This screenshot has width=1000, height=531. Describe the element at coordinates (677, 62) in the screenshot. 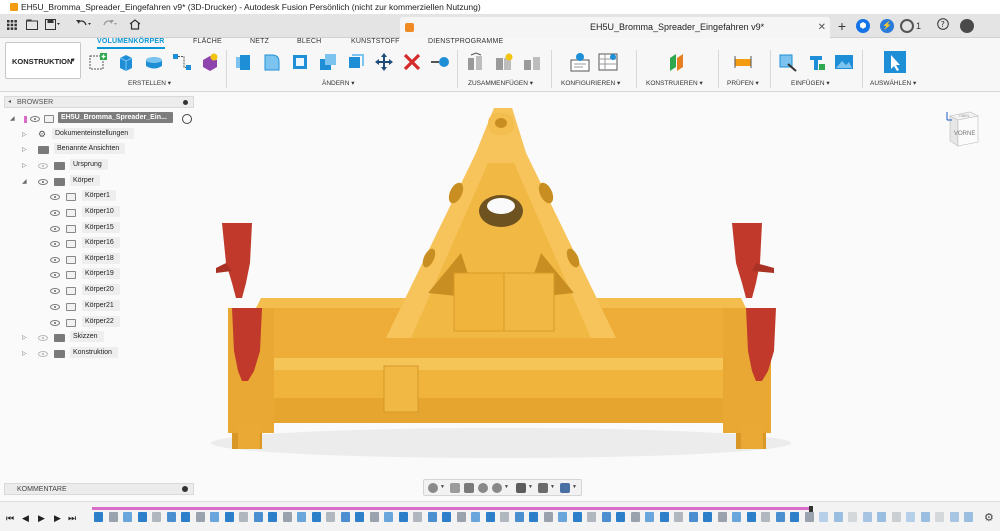

I see `offset-plane-icon` at that location.